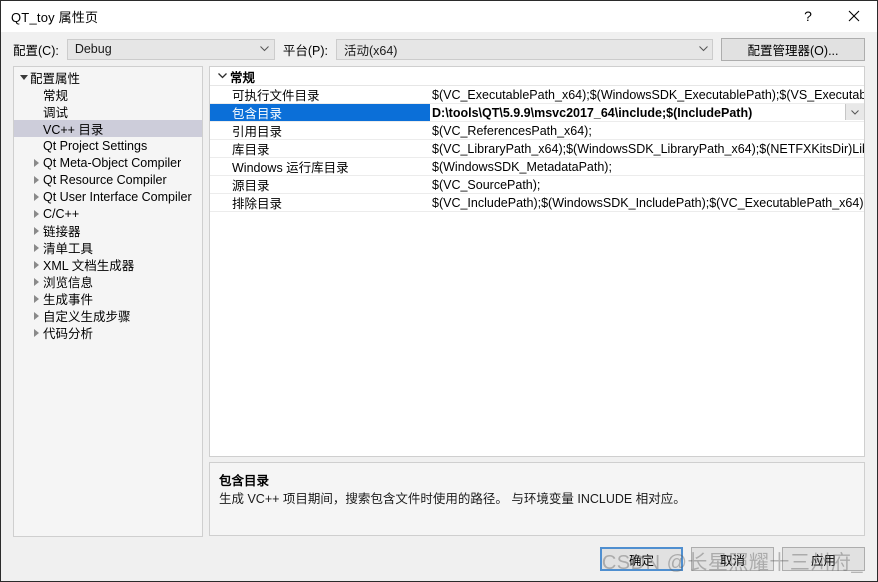  I want to click on title-bar-buttons: ?, so click(831, 16).